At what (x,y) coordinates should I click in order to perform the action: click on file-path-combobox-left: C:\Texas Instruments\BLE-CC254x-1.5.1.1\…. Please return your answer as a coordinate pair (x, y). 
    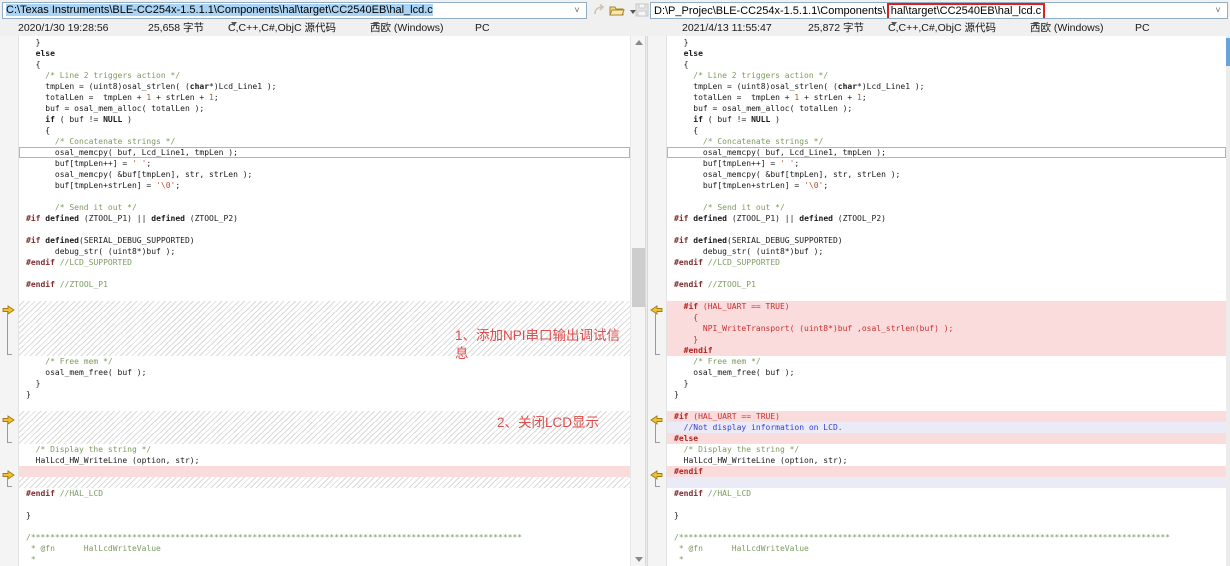
    Looking at the image, I should click on (294, 10).